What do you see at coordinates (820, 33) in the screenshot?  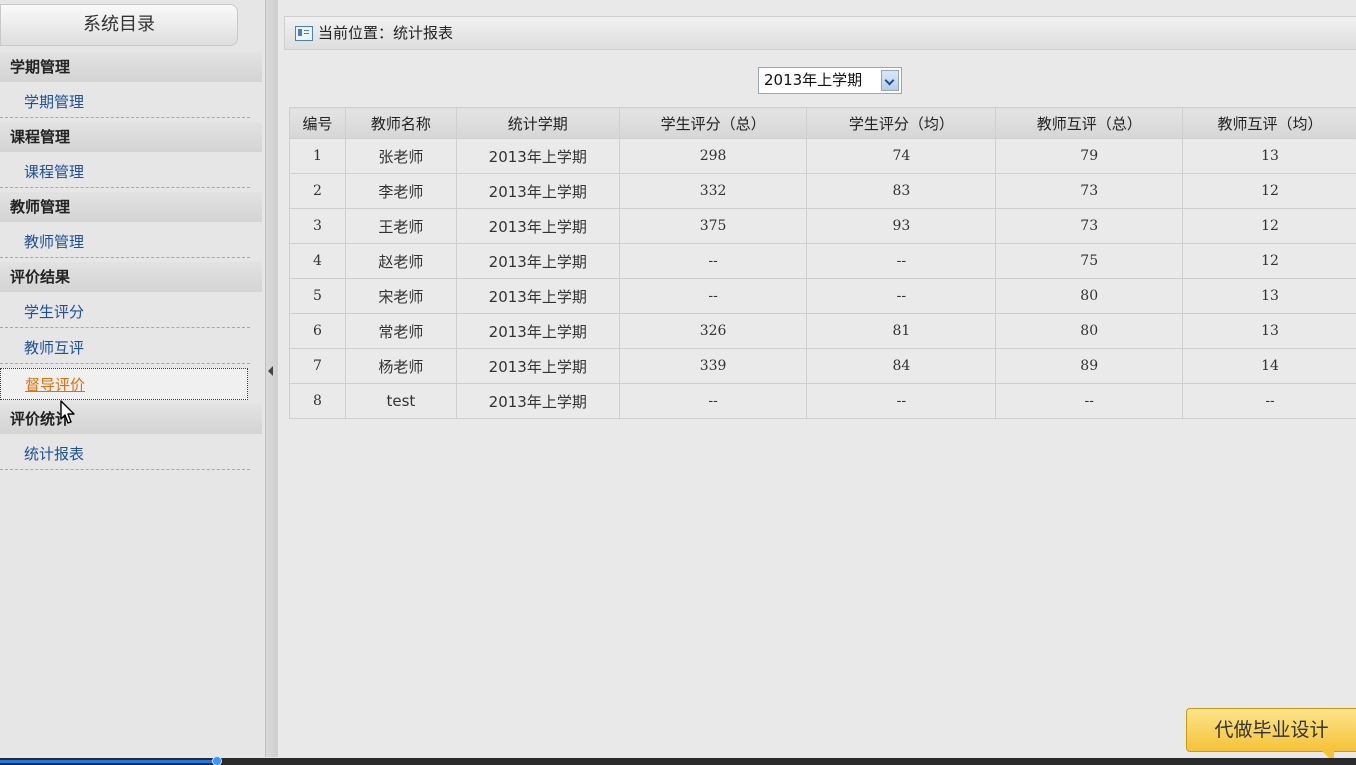 I see `breadcrumb: 当前位置：统计报表` at bounding box center [820, 33].